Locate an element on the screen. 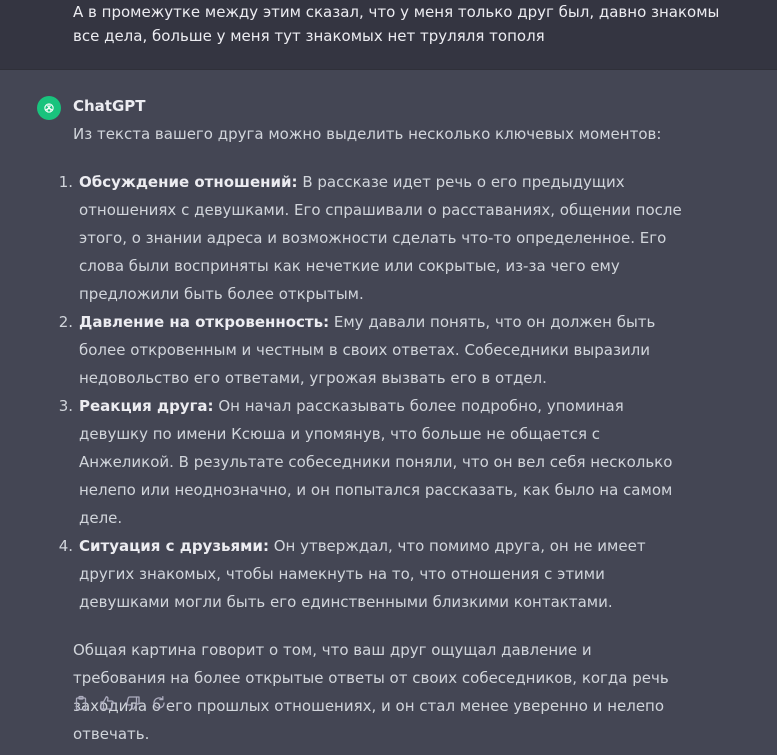 The height and width of the screenshot is (755, 777). list-item-title: Давление на откровенность: is located at coordinates (204, 322).